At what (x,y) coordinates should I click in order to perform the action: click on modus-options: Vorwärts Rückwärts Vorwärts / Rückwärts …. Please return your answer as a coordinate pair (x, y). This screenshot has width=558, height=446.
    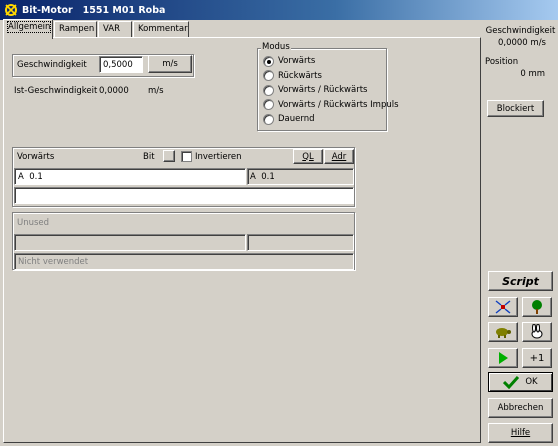
    Looking at the image, I should click on (331, 90).